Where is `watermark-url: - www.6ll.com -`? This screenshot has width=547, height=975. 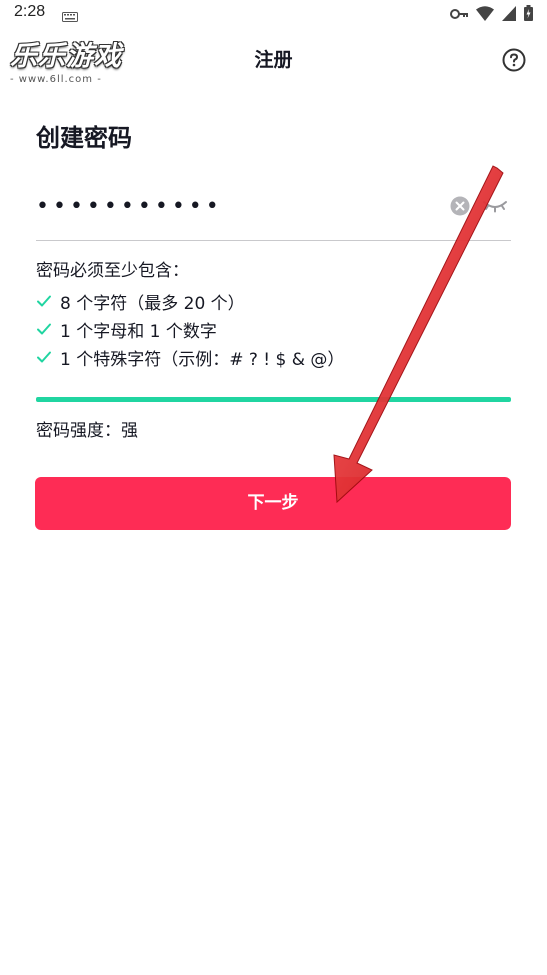
watermark-url: - www.6ll.com - is located at coordinates (56, 79).